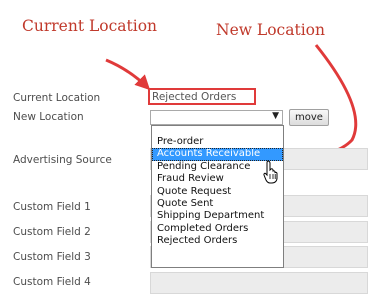 The width and height of the screenshot is (369, 301). Describe the element at coordinates (128, 74) in the screenshot. I see `arrow-to-current-location` at that location.